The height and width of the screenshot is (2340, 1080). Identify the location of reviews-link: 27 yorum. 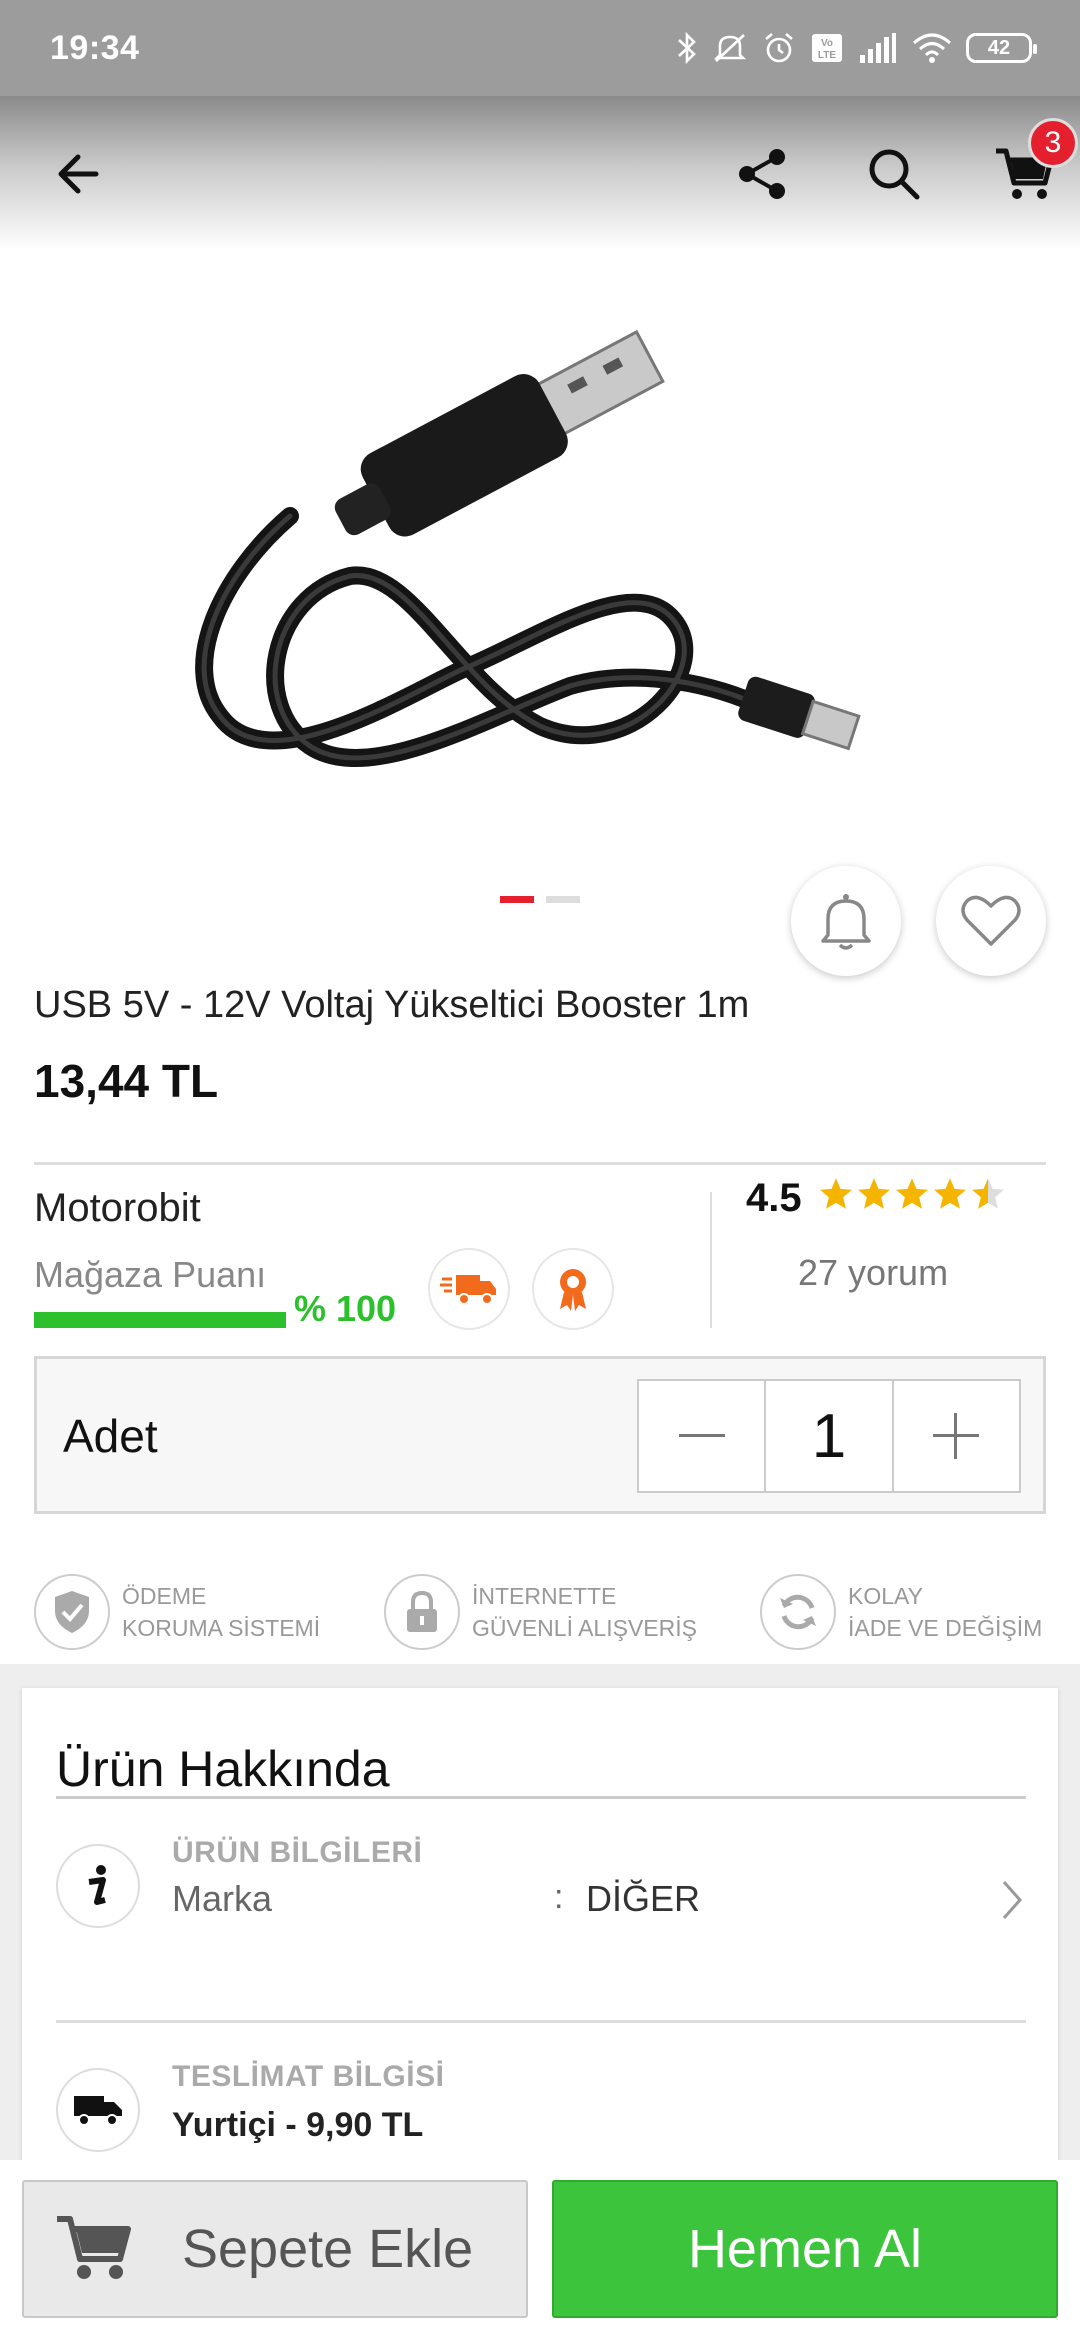
(873, 1273).